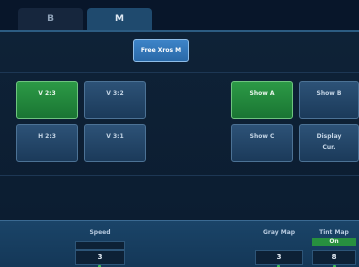 The width and height of the screenshot is (359, 267). I want to click on layout-v23-button: V 2:3, so click(47, 100).